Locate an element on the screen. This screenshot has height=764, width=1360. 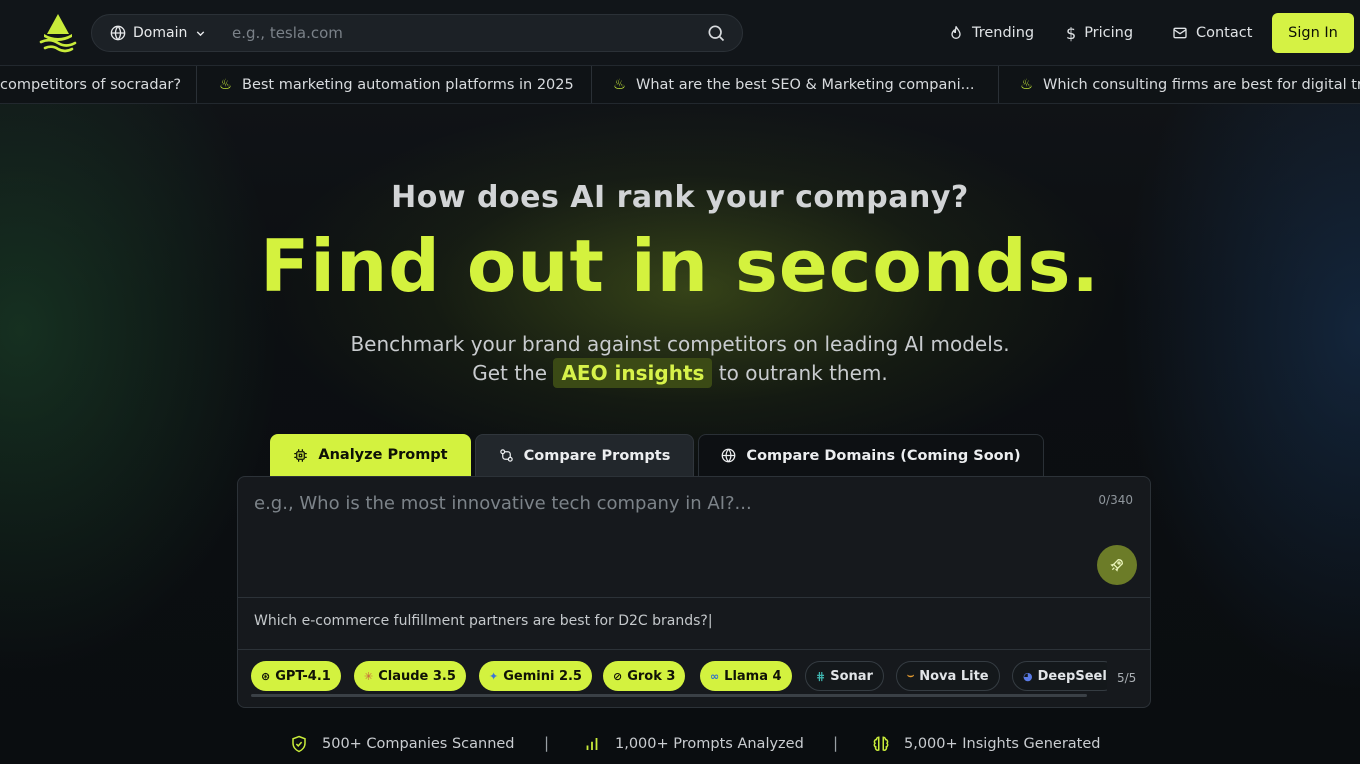
nav-contact: Contact is located at coordinates (1212, 33).